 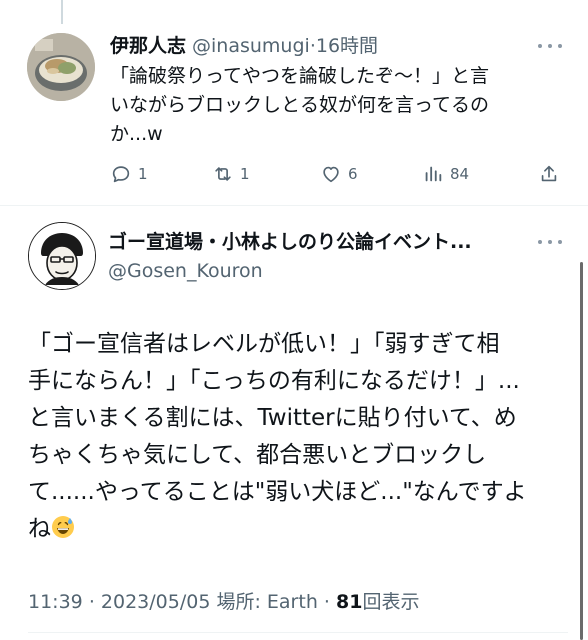 What do you see at coordinates (445, 174) in the screenshot?
I see `views-button: 84` at bounding box center [445, 174].